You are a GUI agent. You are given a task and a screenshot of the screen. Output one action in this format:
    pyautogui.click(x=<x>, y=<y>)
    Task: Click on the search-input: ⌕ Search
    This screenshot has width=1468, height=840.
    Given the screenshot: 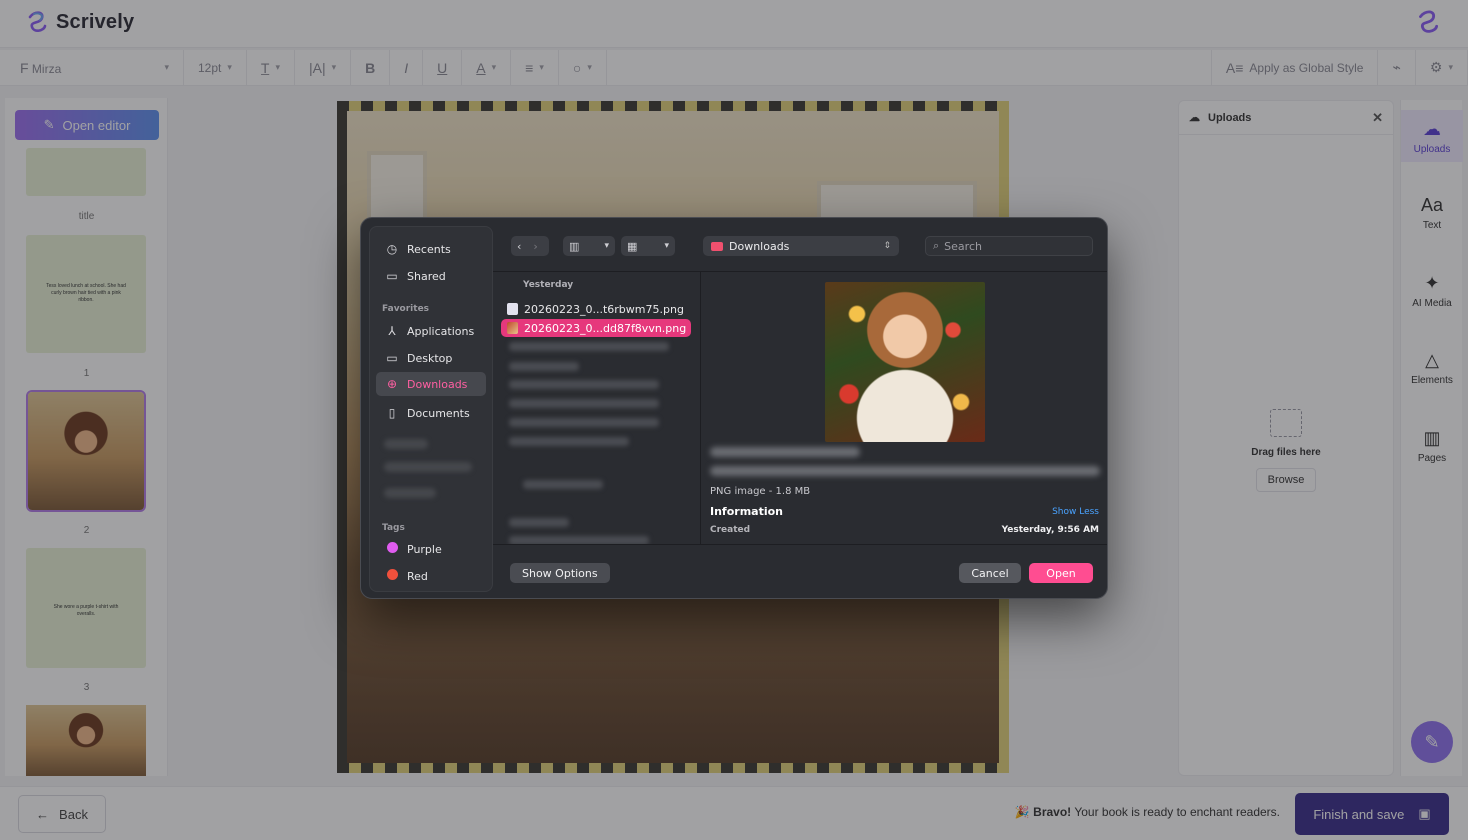 What is the action you would take?
    pyautogui.click(x=1009, y=246)
    